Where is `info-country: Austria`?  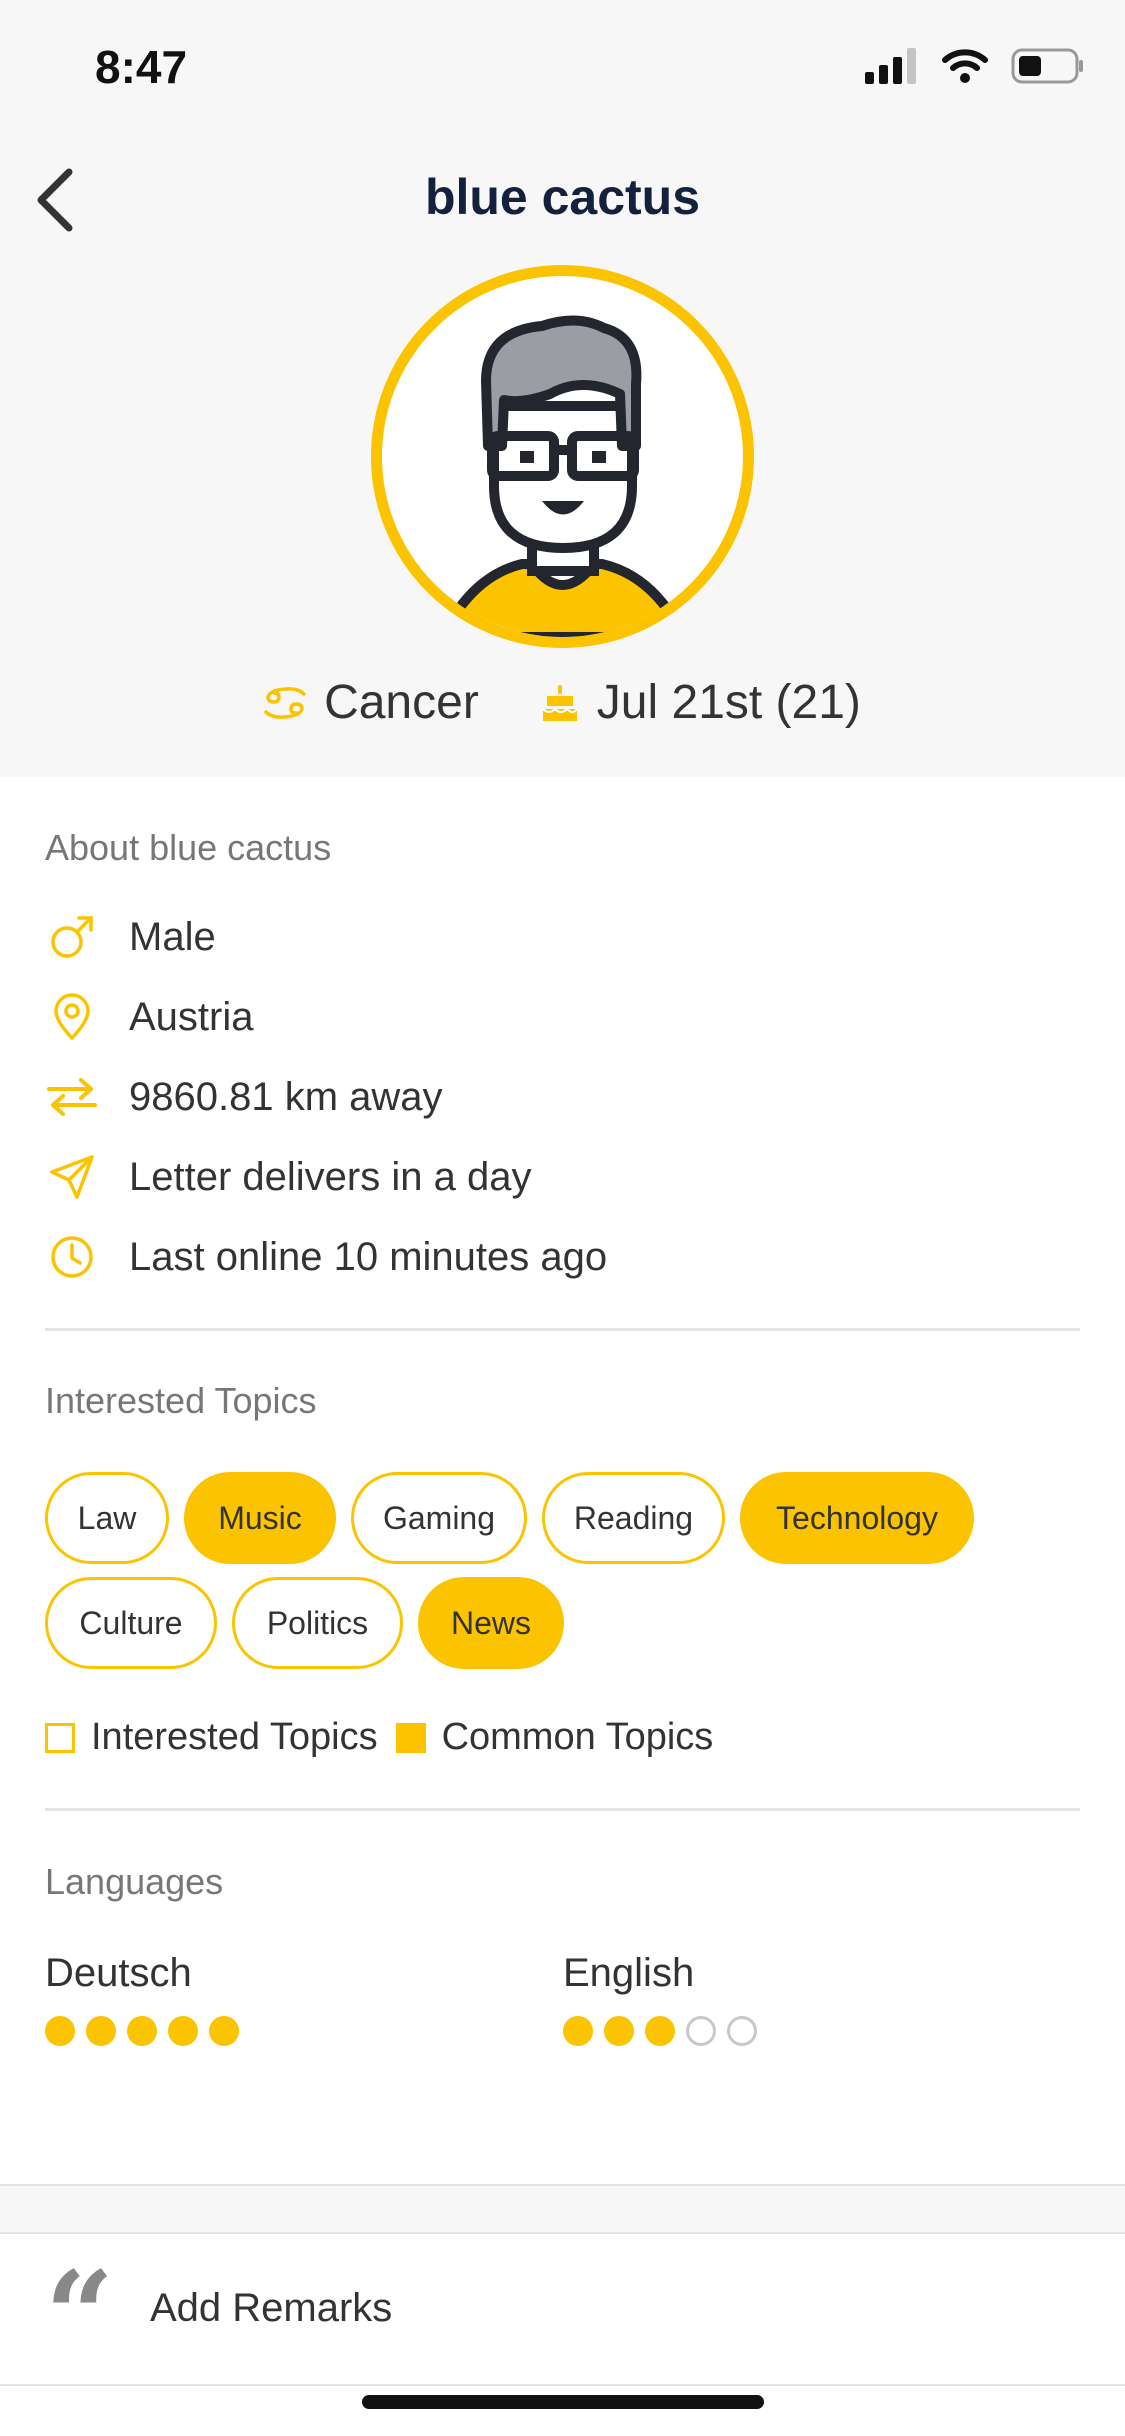 info-country: Austria is located at coordinates (149, 1017).